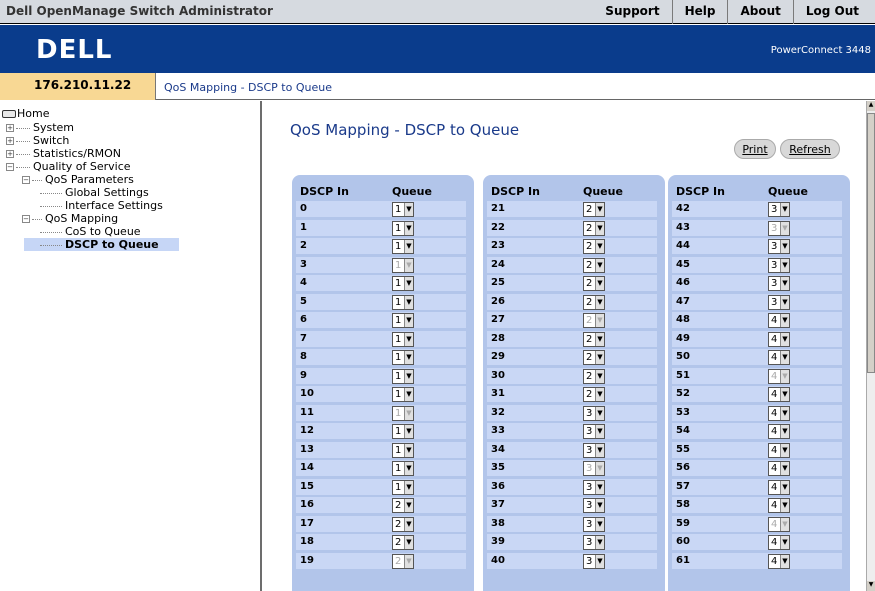 This screenshot has height=591, width=875. What do you see at coordinates (755, 149) in the screenshot?
I see `print-button: Print` at bounding box center [755, 149].